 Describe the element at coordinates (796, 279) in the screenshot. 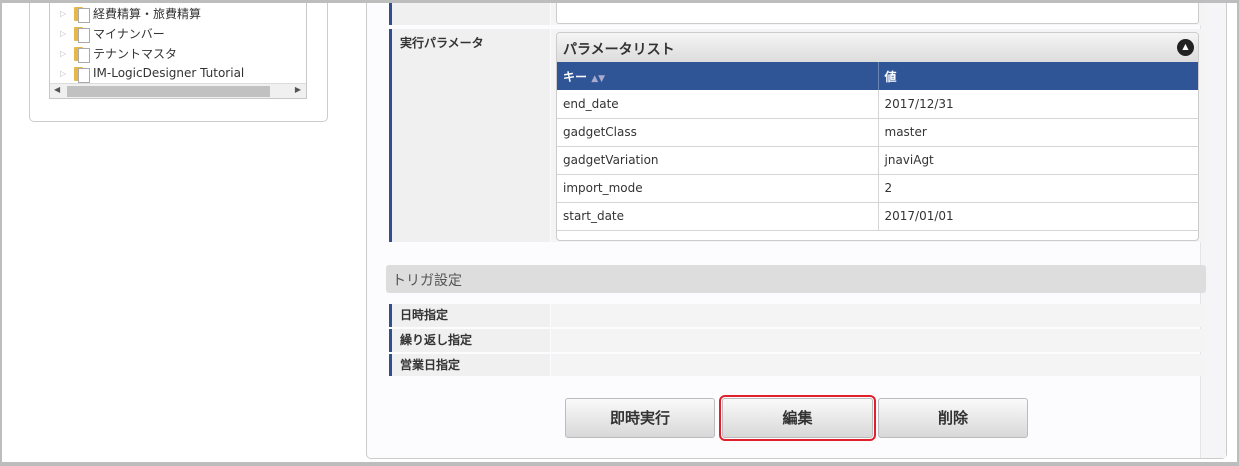

I see `trigger-section-header: トリガ設定` at that location.